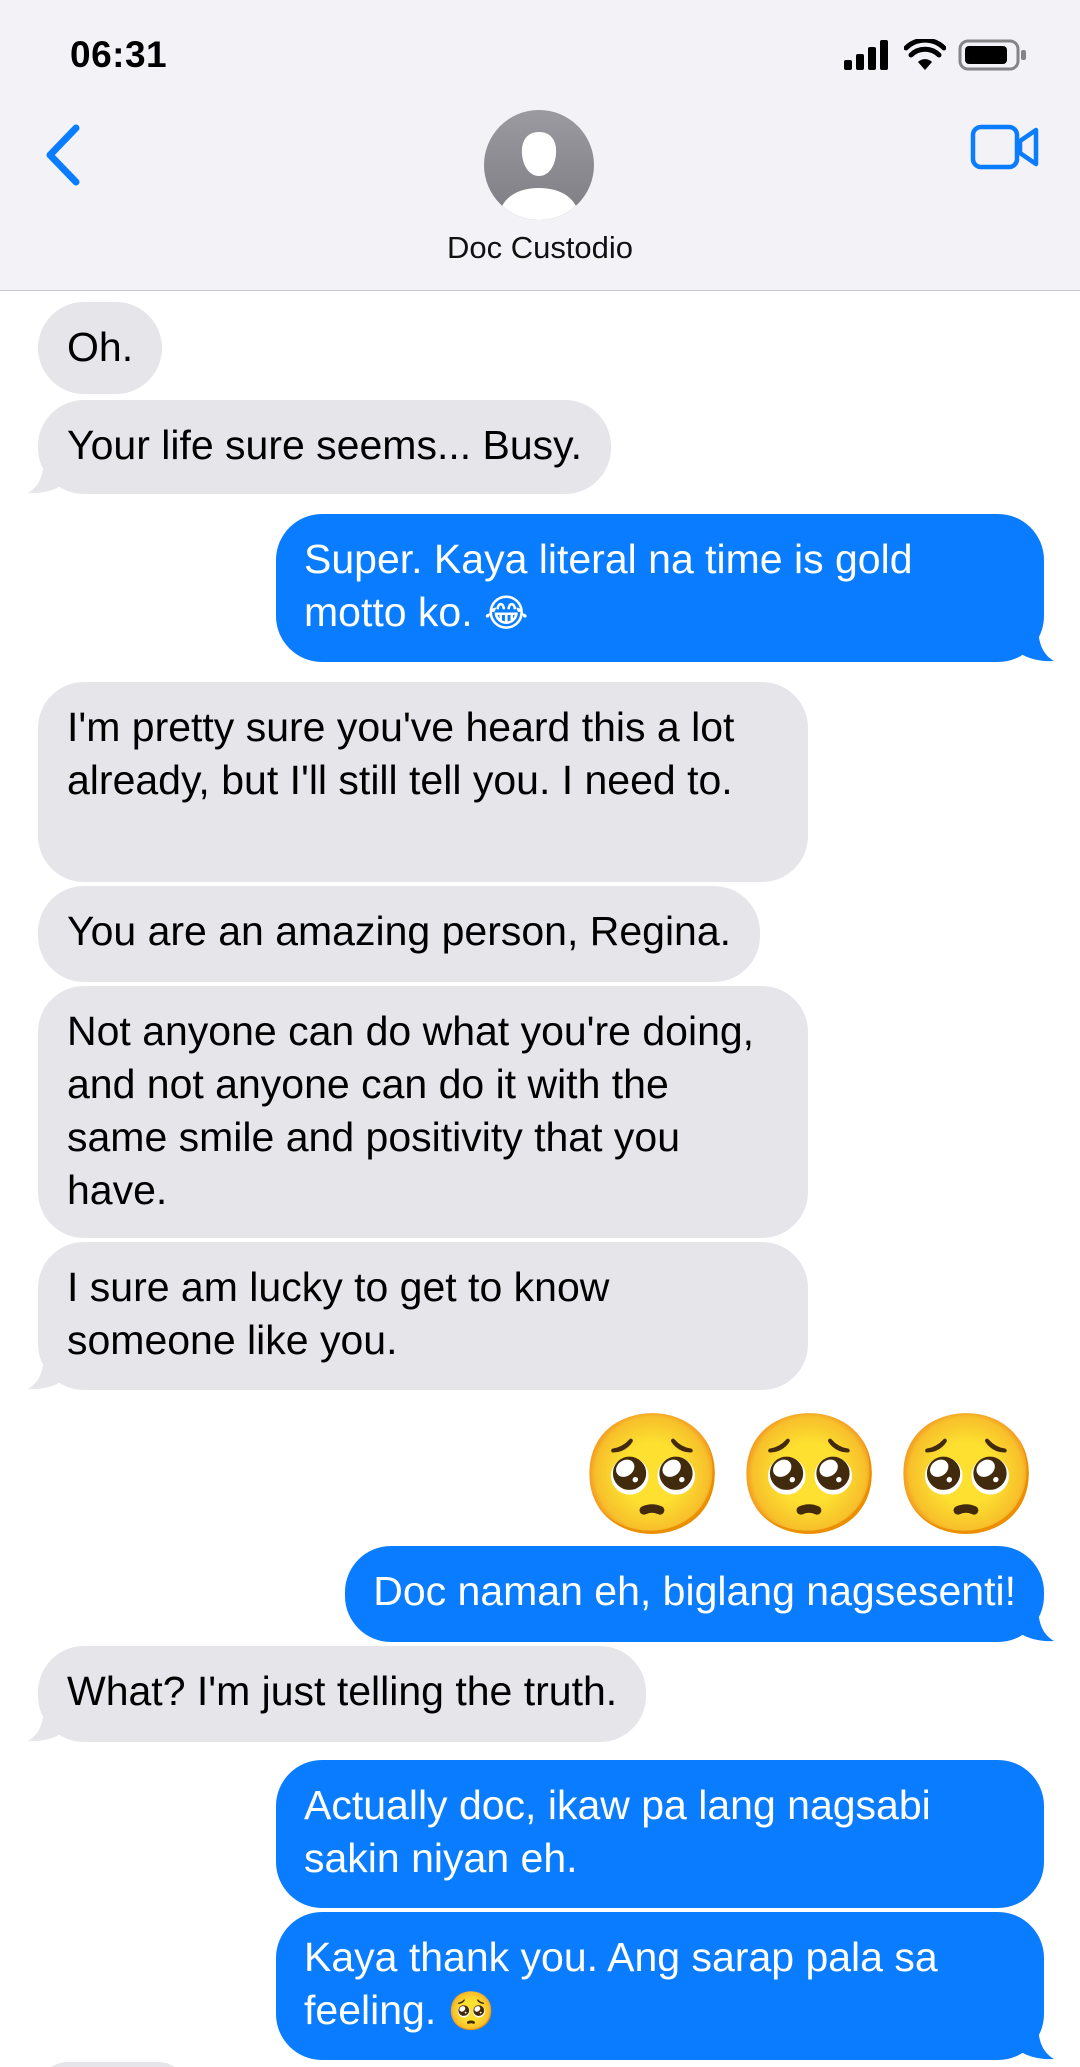  What do you see at coordinates (113, 2064) in the screenshot?
I see `incoming-message-bubble-partial` at bounding box center [113, 2064].